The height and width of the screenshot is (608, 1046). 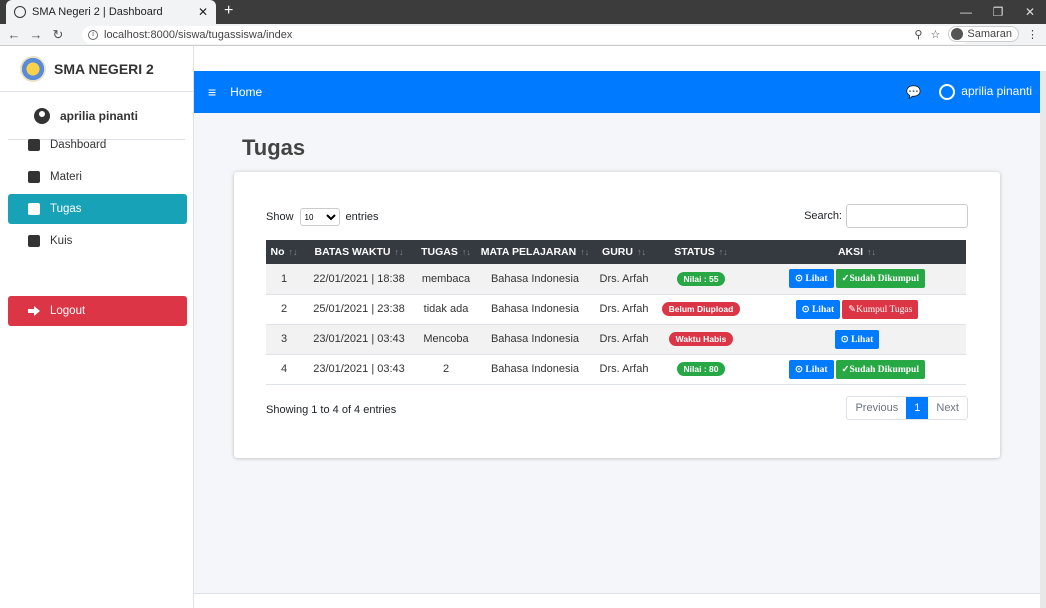 What do you see at coordinates (34, 209) in the screenshot?
I see `book-icon` at bounding box center [34, 209].